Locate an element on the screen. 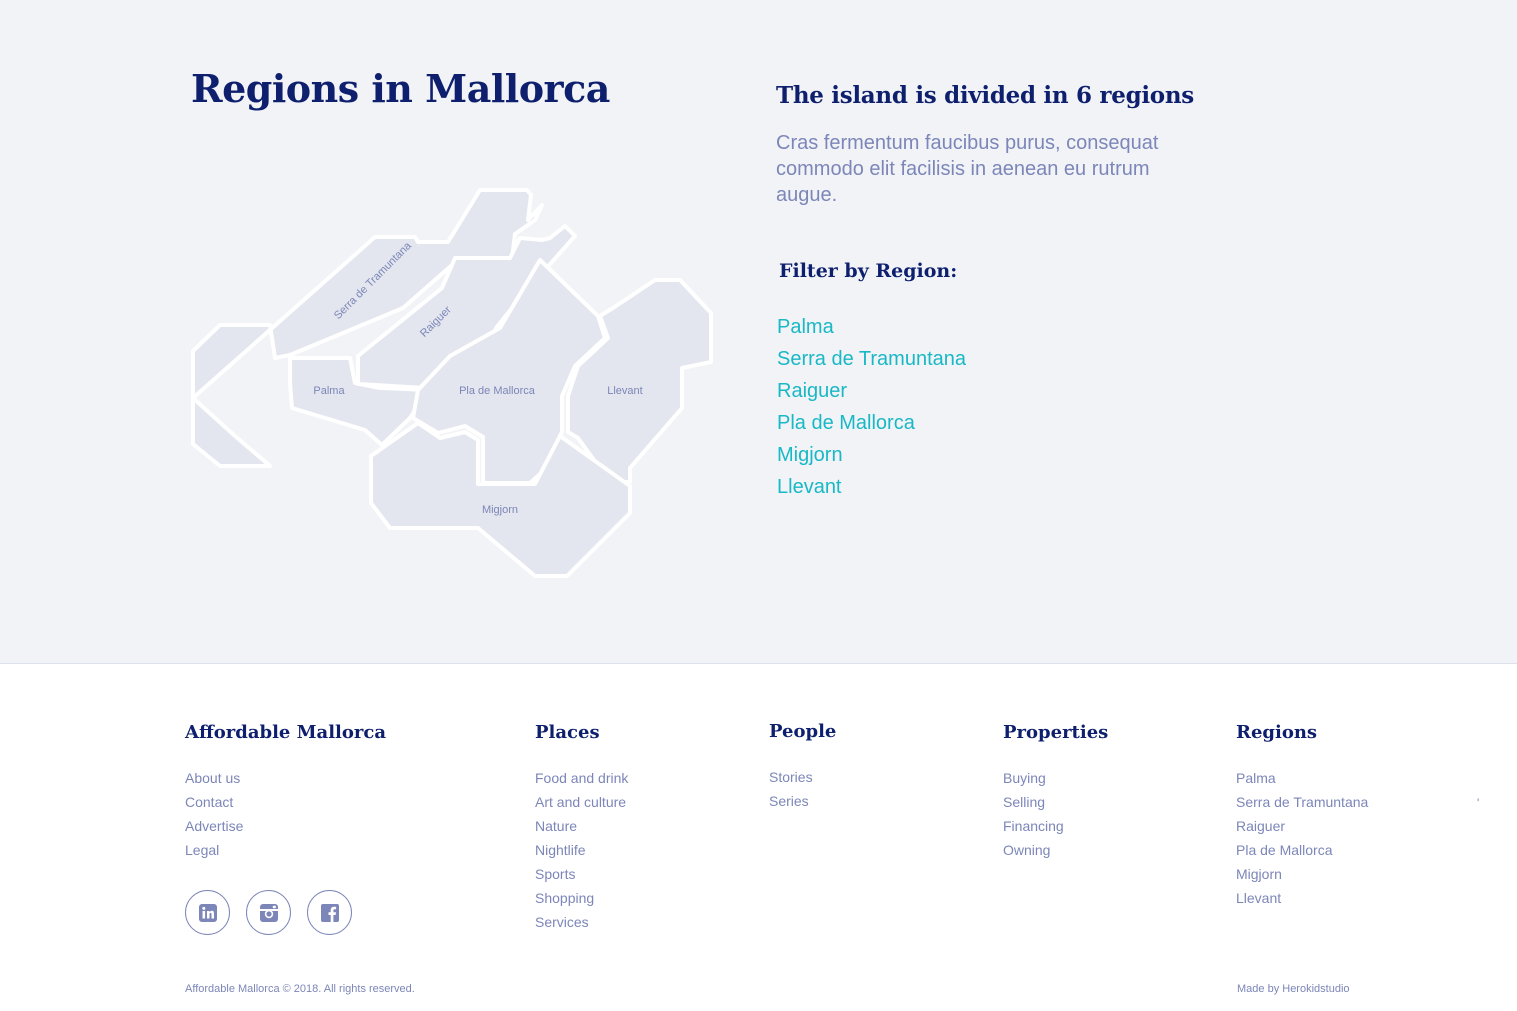 Image resolution: width=1517 pixels, height=1011 pixels. footer-link-contact: Contact is located at coordinates (285, 802).